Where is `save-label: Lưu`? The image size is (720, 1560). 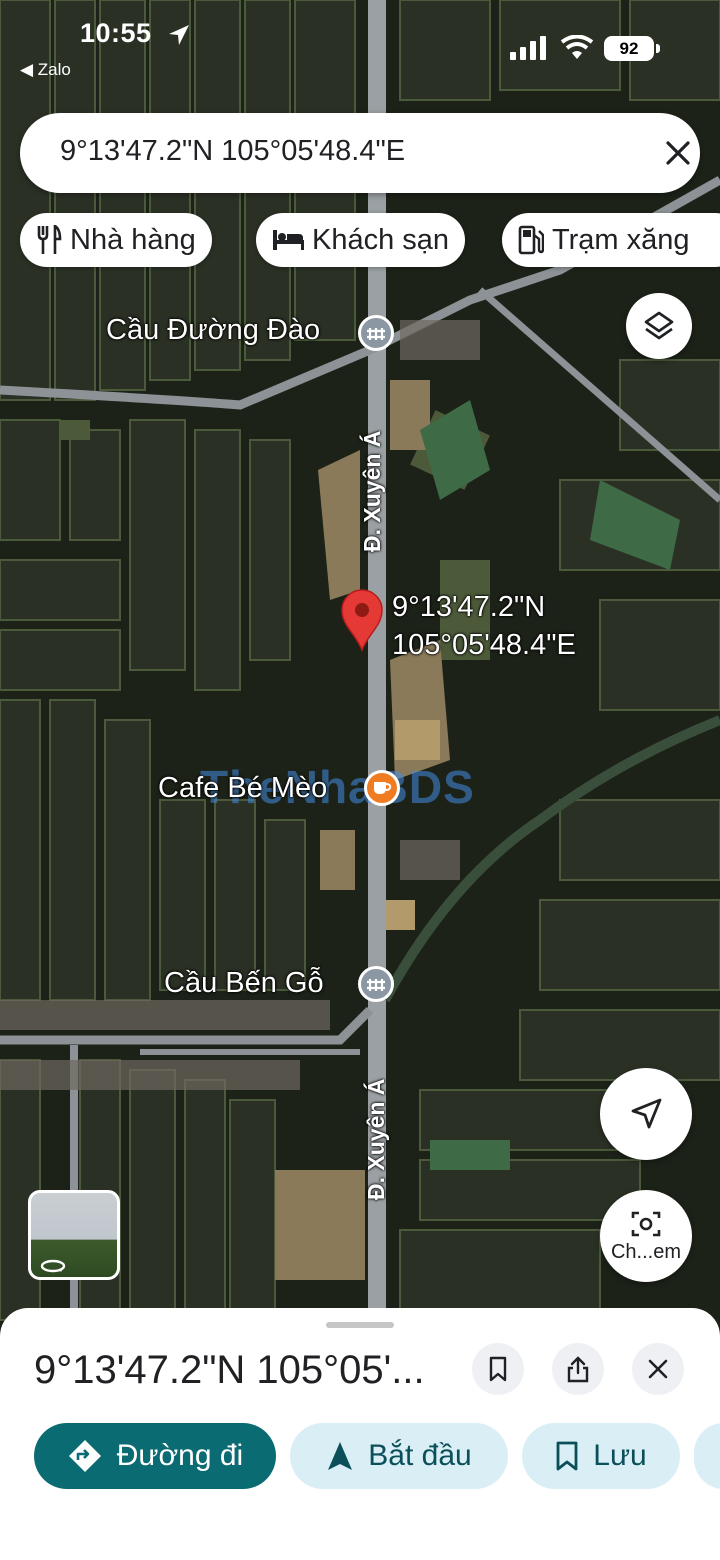
save-label: Lưu is located at coordinates (620, 1455).